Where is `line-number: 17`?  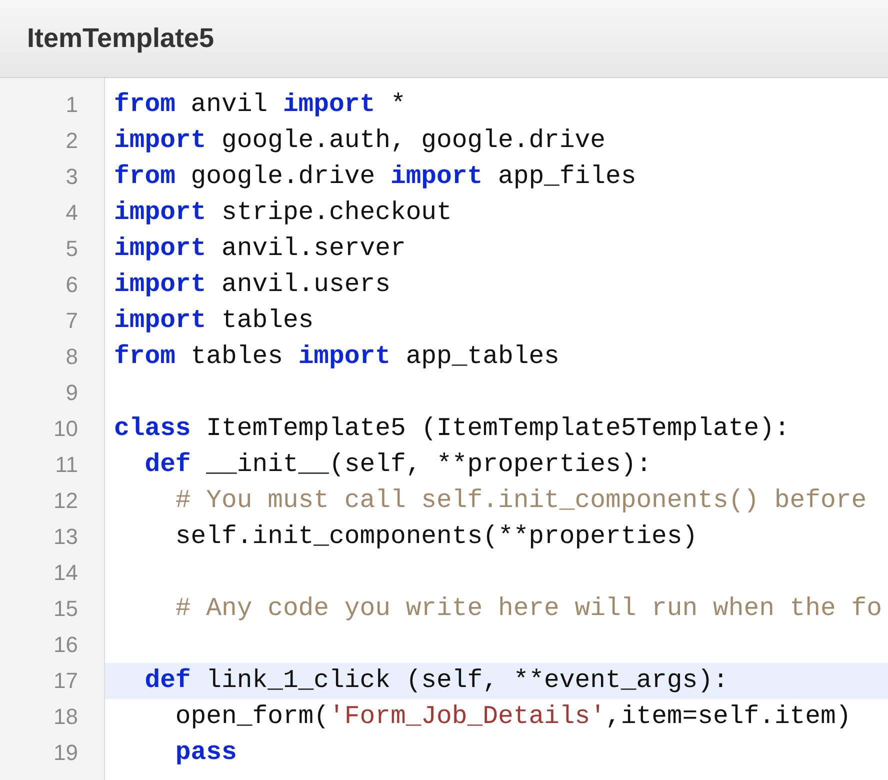 line-number: 17 is located at coordinates (65, 681).